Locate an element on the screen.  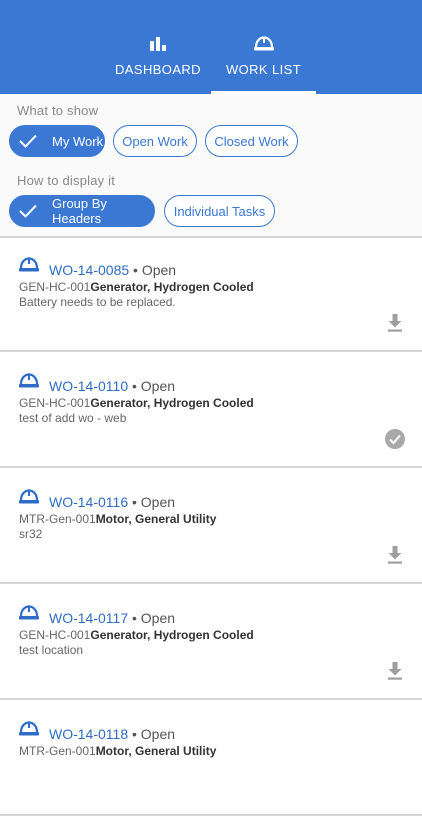
chip-closed-work: Closed Work is located at coordinates (251, 141).